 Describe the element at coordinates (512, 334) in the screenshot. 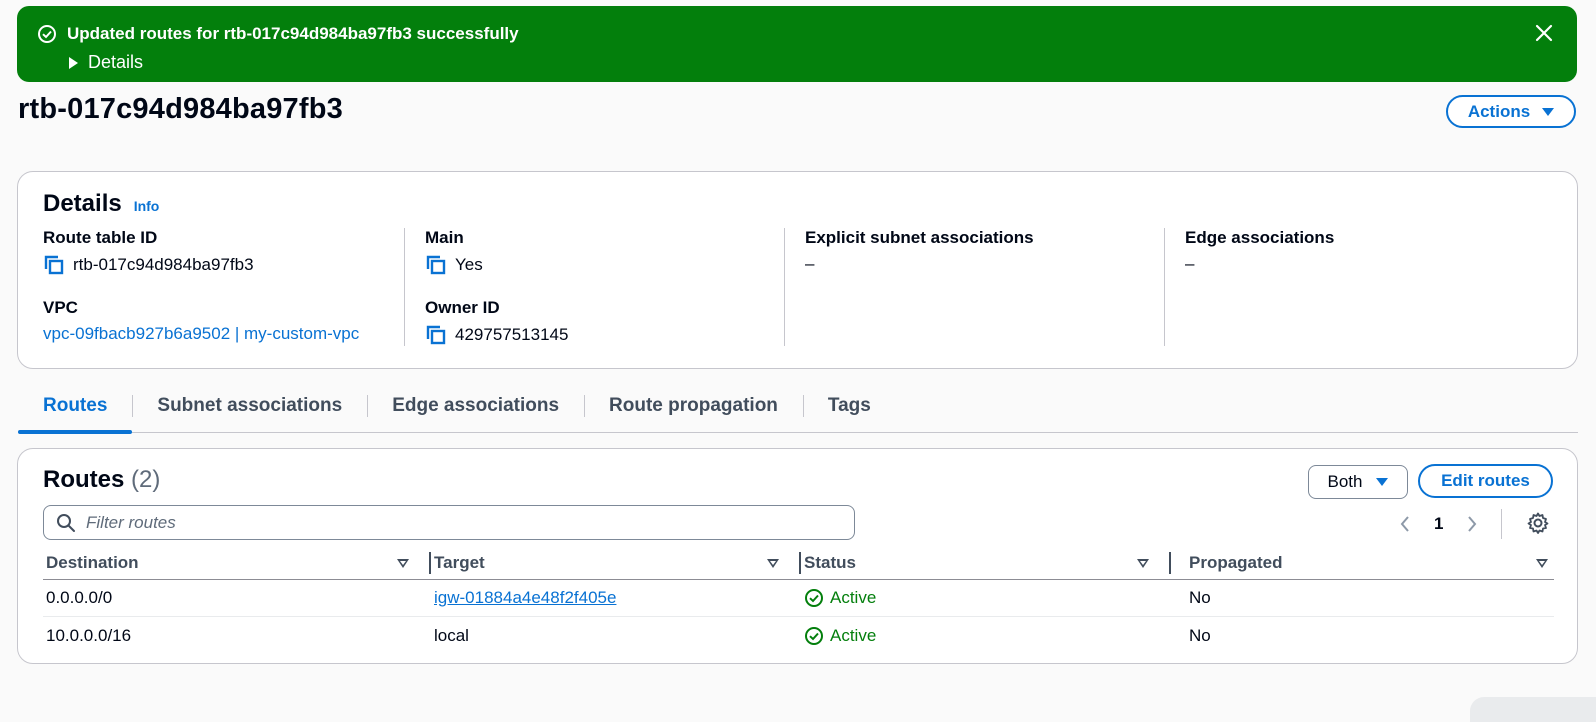

I see `owner-id-value: 429757513145` at that location.